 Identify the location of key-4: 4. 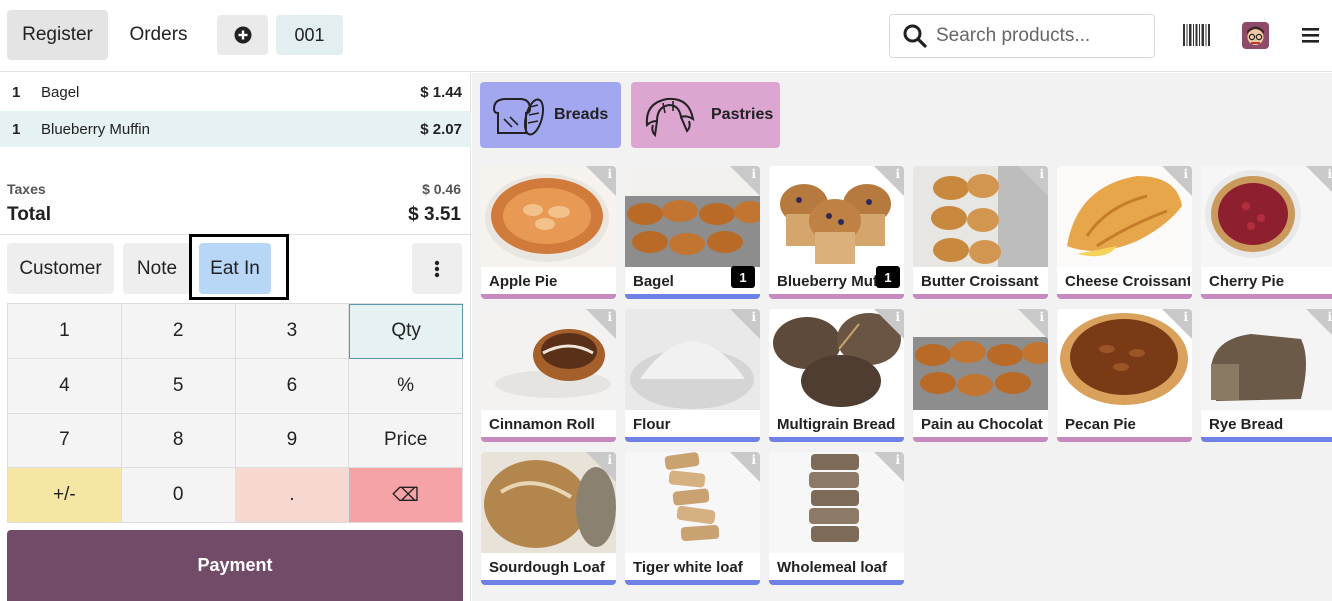
(65, 386).